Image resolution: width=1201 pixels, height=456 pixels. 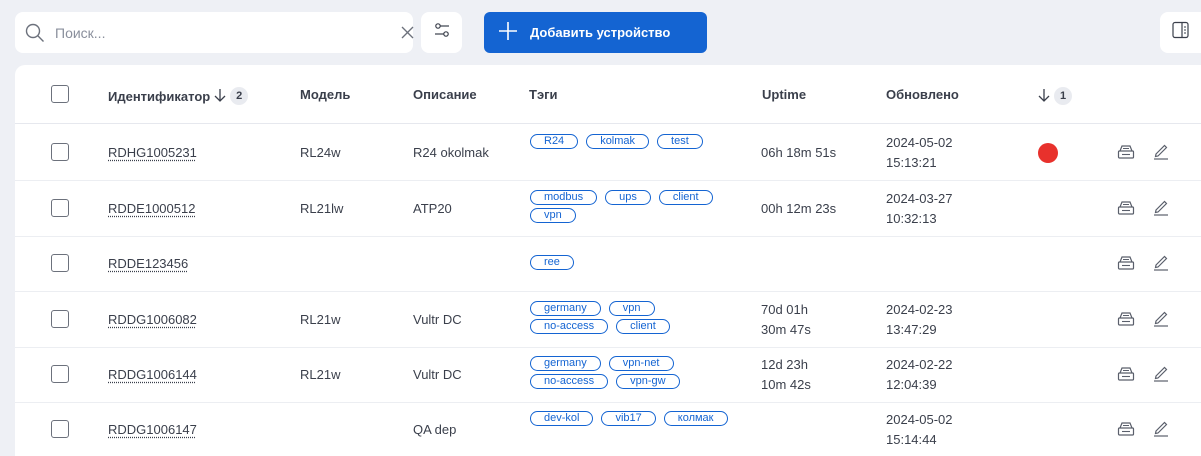 I want to click on column-header-model: Модель, so click(x=325, y=94).